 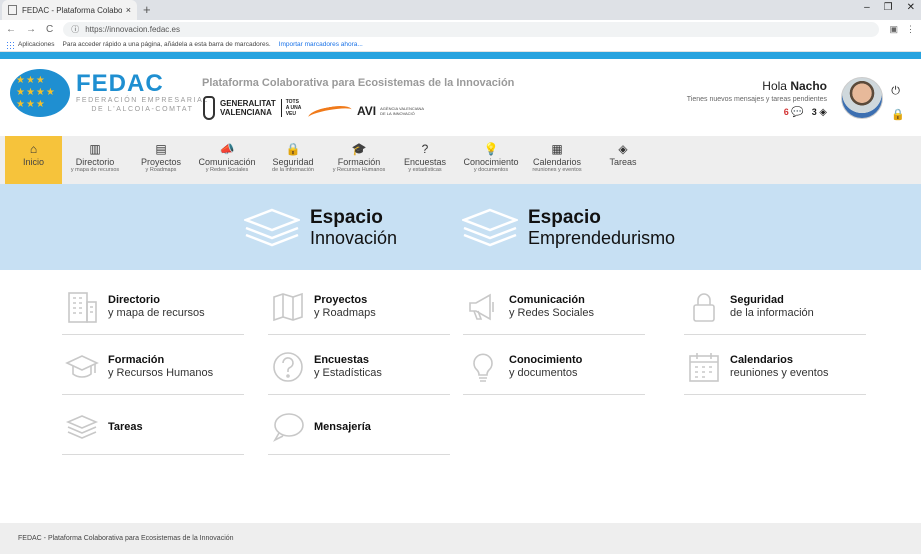 What do you see at coordinates (147, 9) in the screenshot?
I see `new-tab-button: +` at bounding box center [147, 9].